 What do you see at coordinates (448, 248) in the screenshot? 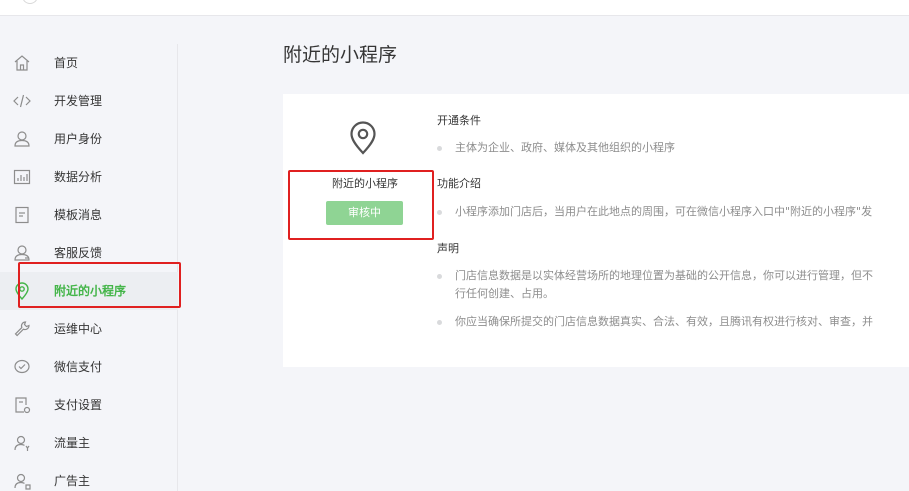
I see `section-title-statement: 声明` at bounding box center [448, 248].